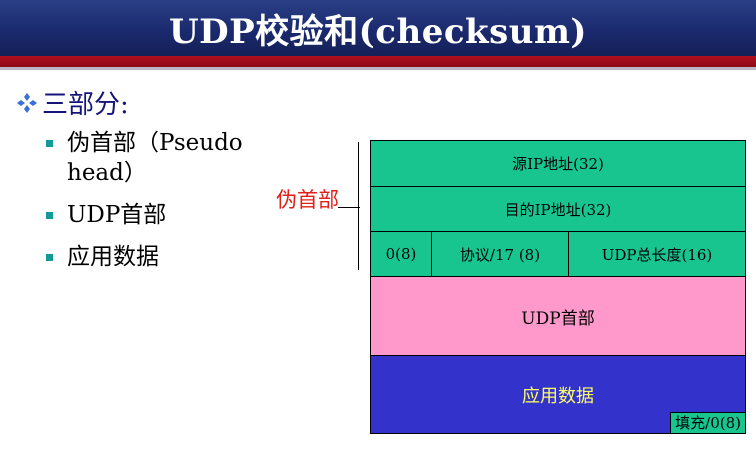  I want to click on dest-ip-row: 目的IP地址(32), so click(558, 208).